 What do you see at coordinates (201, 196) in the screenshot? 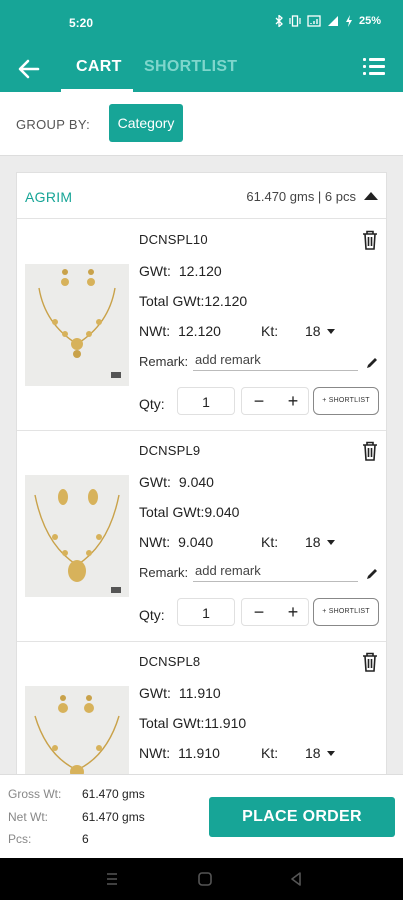
I see `group-header: AGRIM 61.470 gms | 6 pcs` at bounding box center [201, 196].